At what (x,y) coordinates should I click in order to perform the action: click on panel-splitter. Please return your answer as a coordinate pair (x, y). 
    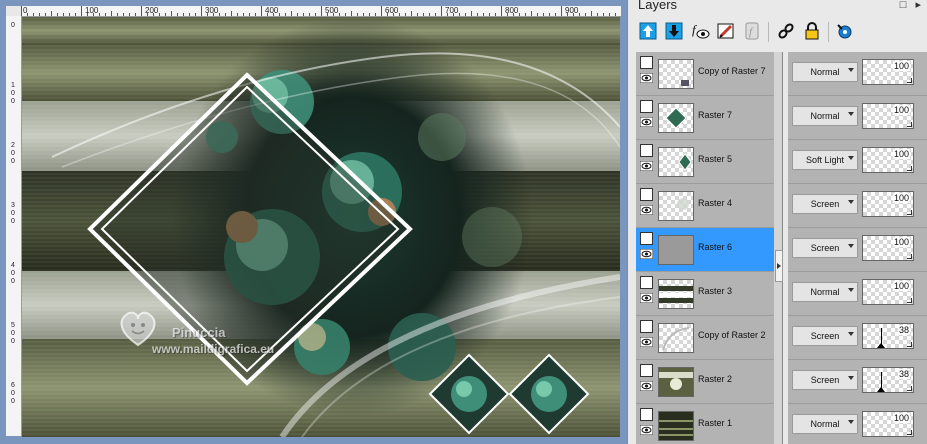
    Looking at the image, I should click on (778, 248).